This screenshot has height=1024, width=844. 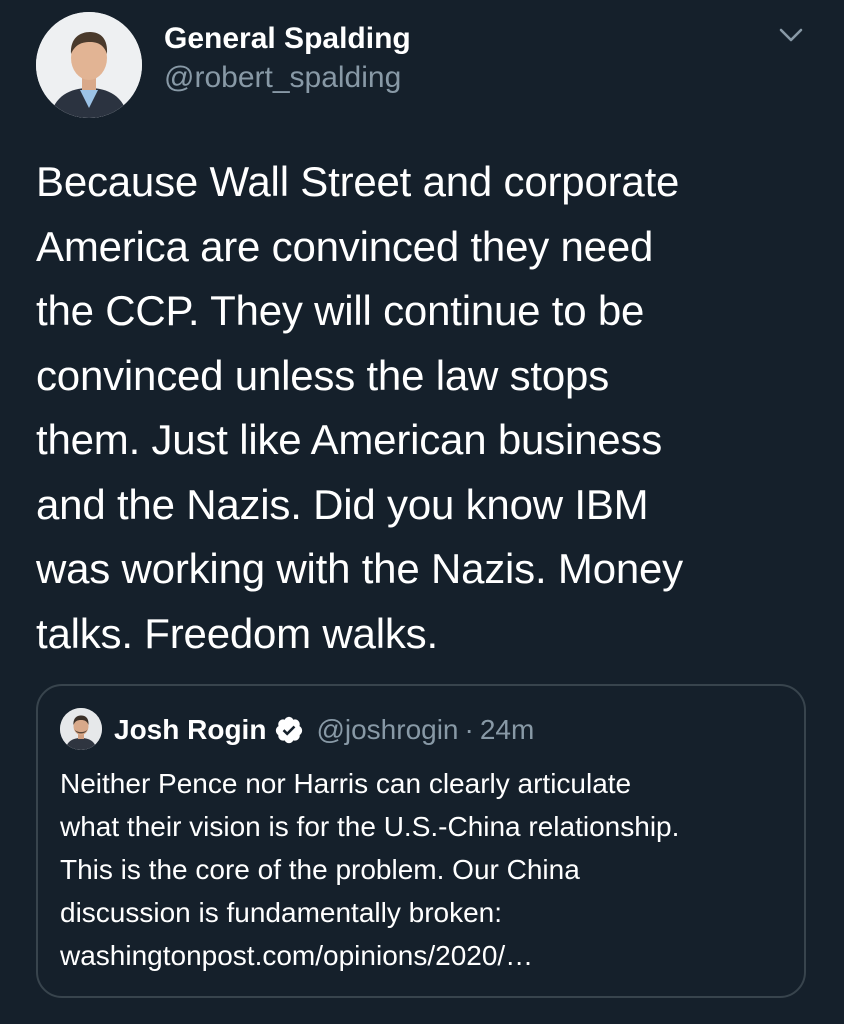 I want to click on avatar-photo, so click(x=89, y=65).